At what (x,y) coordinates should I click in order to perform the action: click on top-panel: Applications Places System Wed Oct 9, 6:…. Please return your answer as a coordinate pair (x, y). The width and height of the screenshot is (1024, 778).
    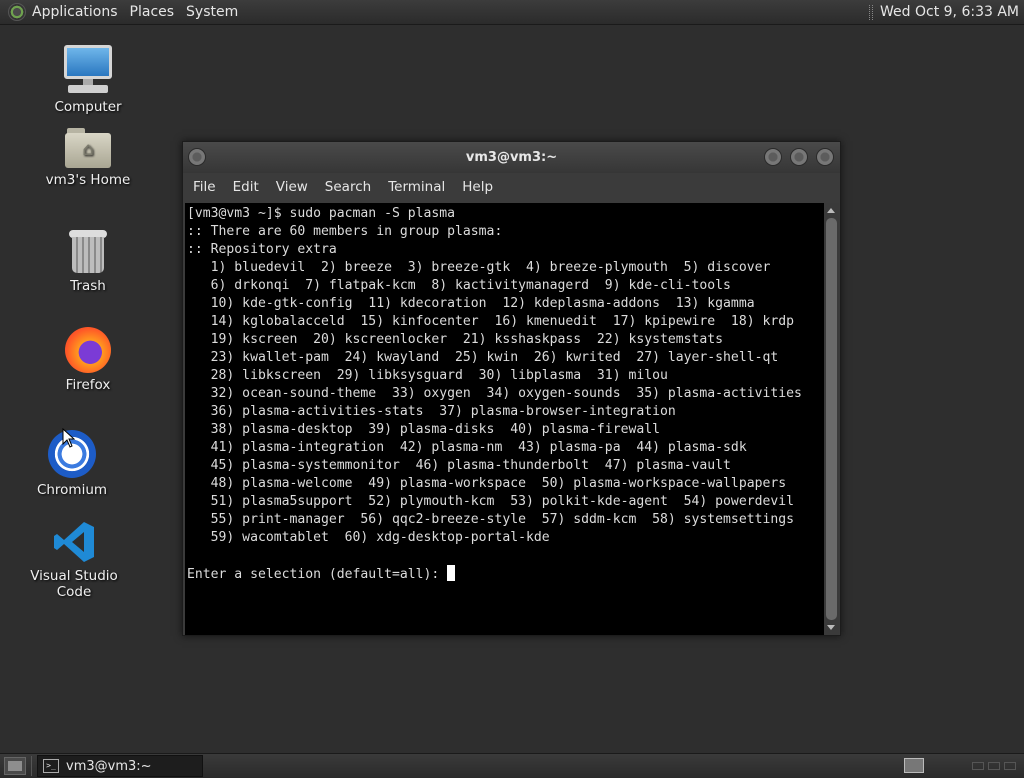
    Looking at the image, I should click on (512, 12).